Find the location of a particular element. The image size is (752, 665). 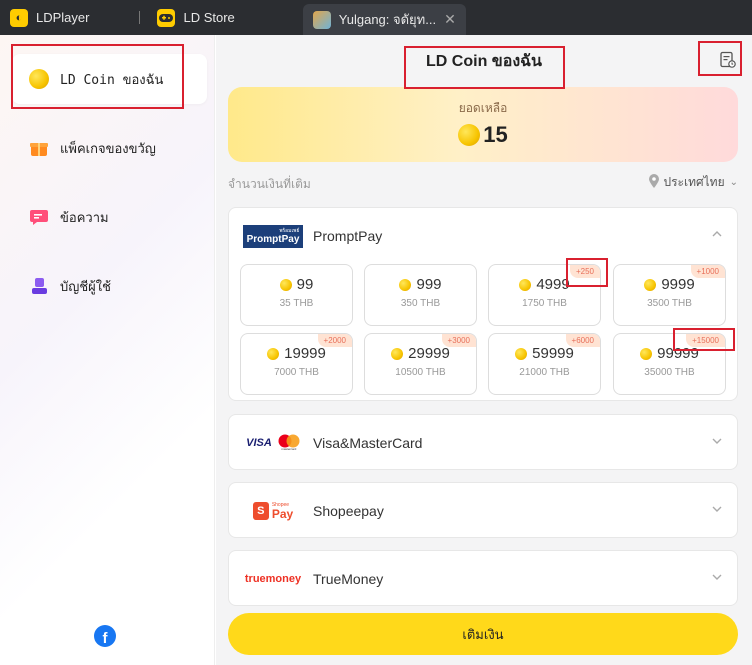

close-icon: ✕ is located at coordinates (450, 19).